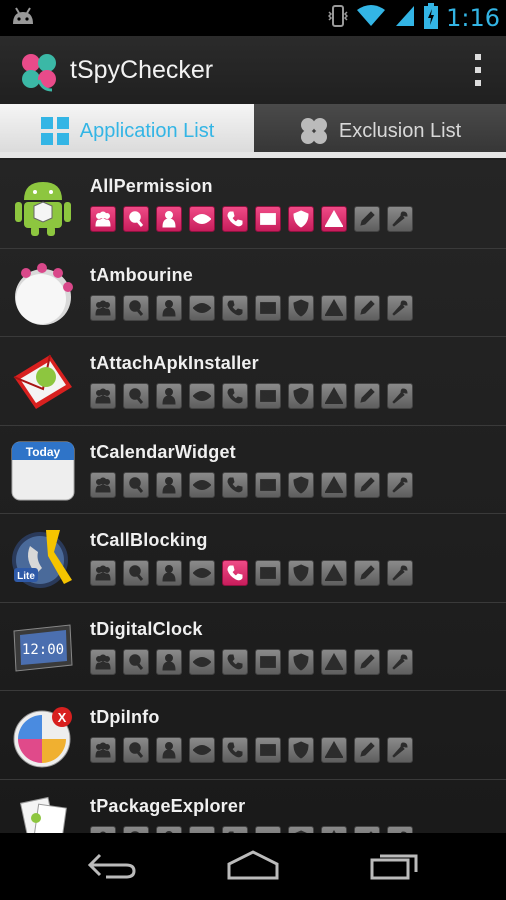 This screenshot has width=506, height=900. I want to click on tab-application-list: Application List, so click(127, 131).